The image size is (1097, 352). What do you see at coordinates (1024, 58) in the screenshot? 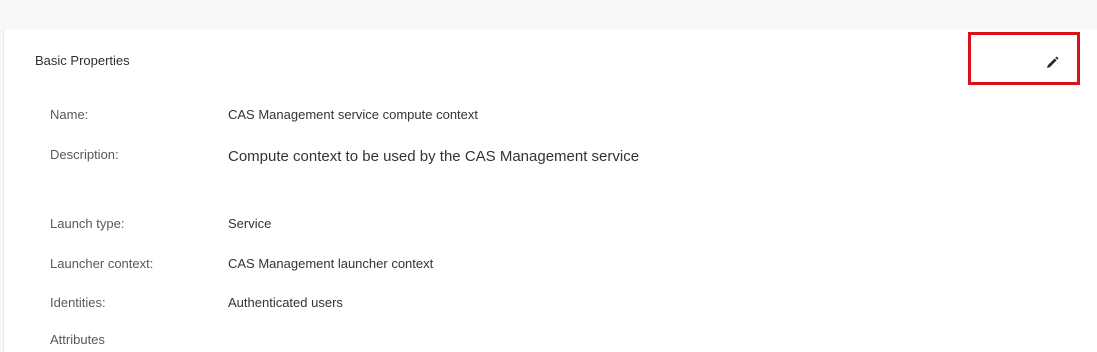
I see `edit-button` at bounding box center [1024, 58].